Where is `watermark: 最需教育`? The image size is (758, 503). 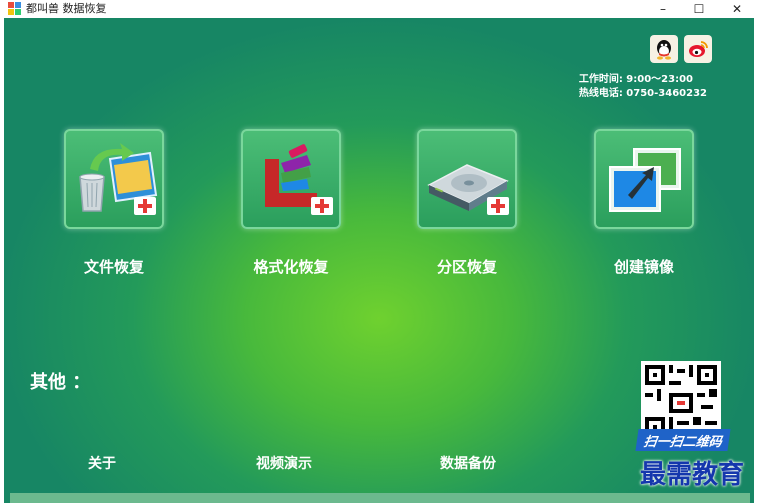 watermark: 最需教育 is located at coordinates (692, 475).